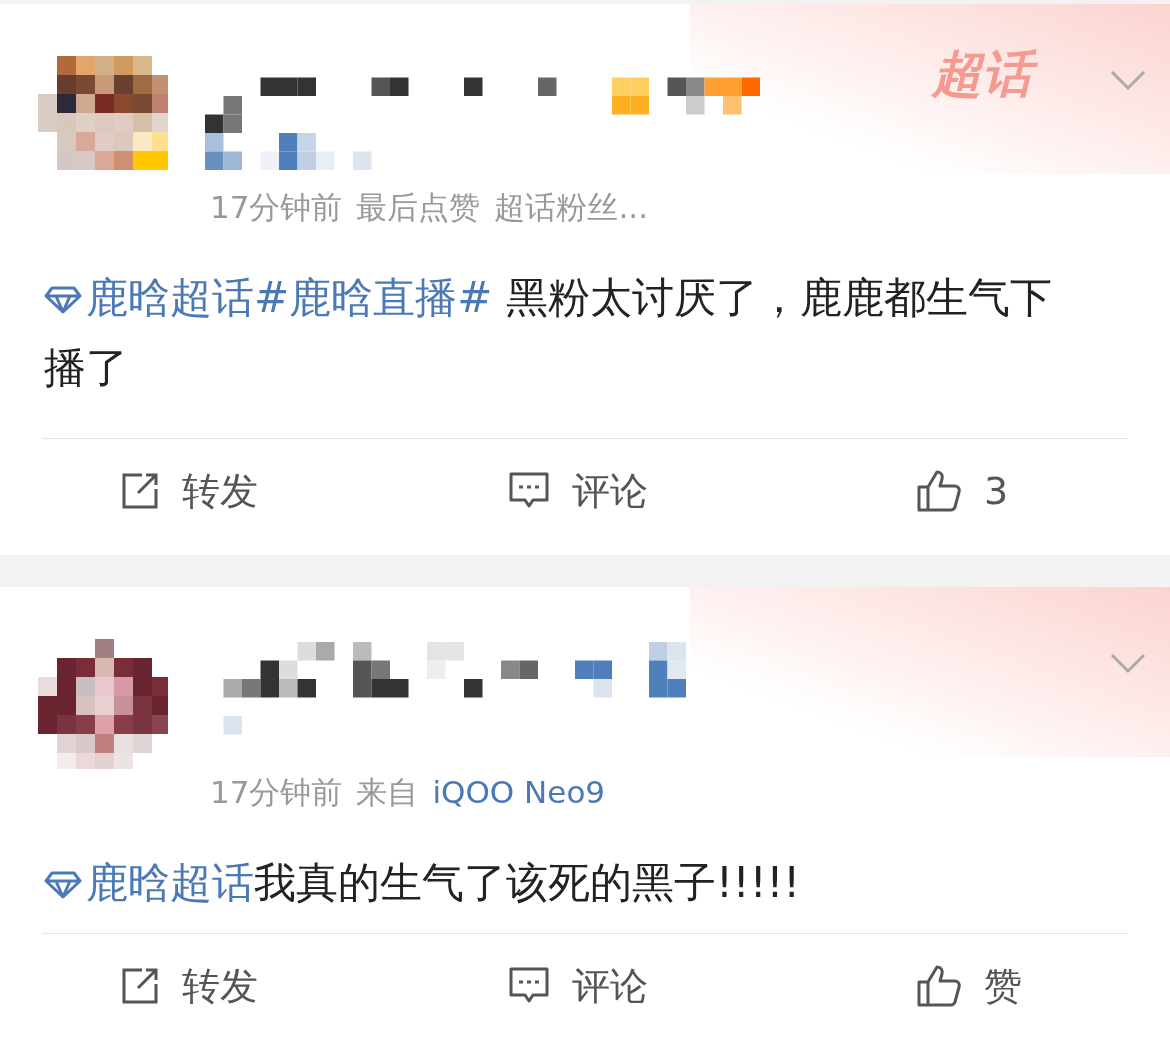  Describe the element at coordinates (969, 986) in the screenshot. I see `like-button: 赞` at that location.